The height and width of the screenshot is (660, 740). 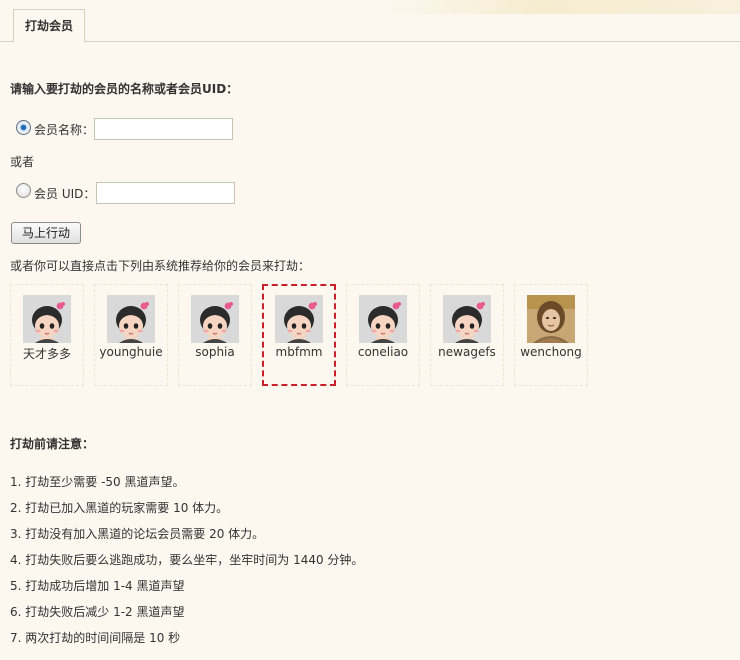 I want to click on member-name-label: 会员名称：, so click(x=64, y=130).